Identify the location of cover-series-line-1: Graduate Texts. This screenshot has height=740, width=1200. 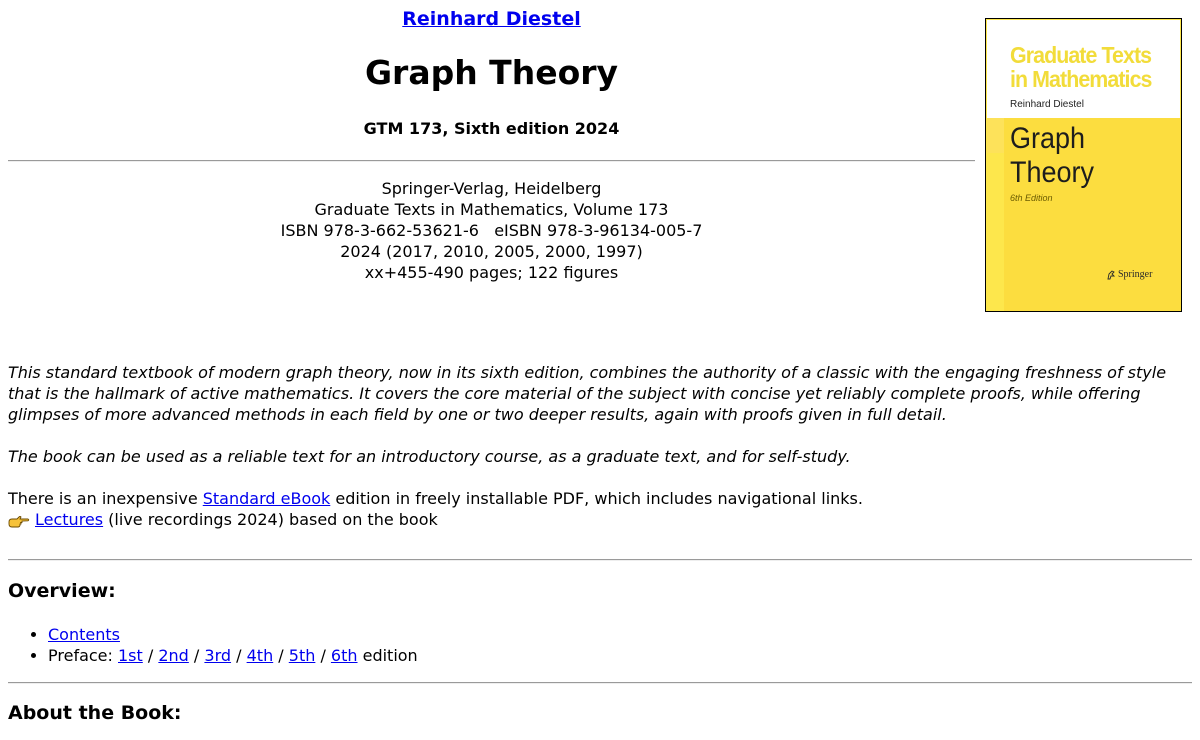
(1081, 55).